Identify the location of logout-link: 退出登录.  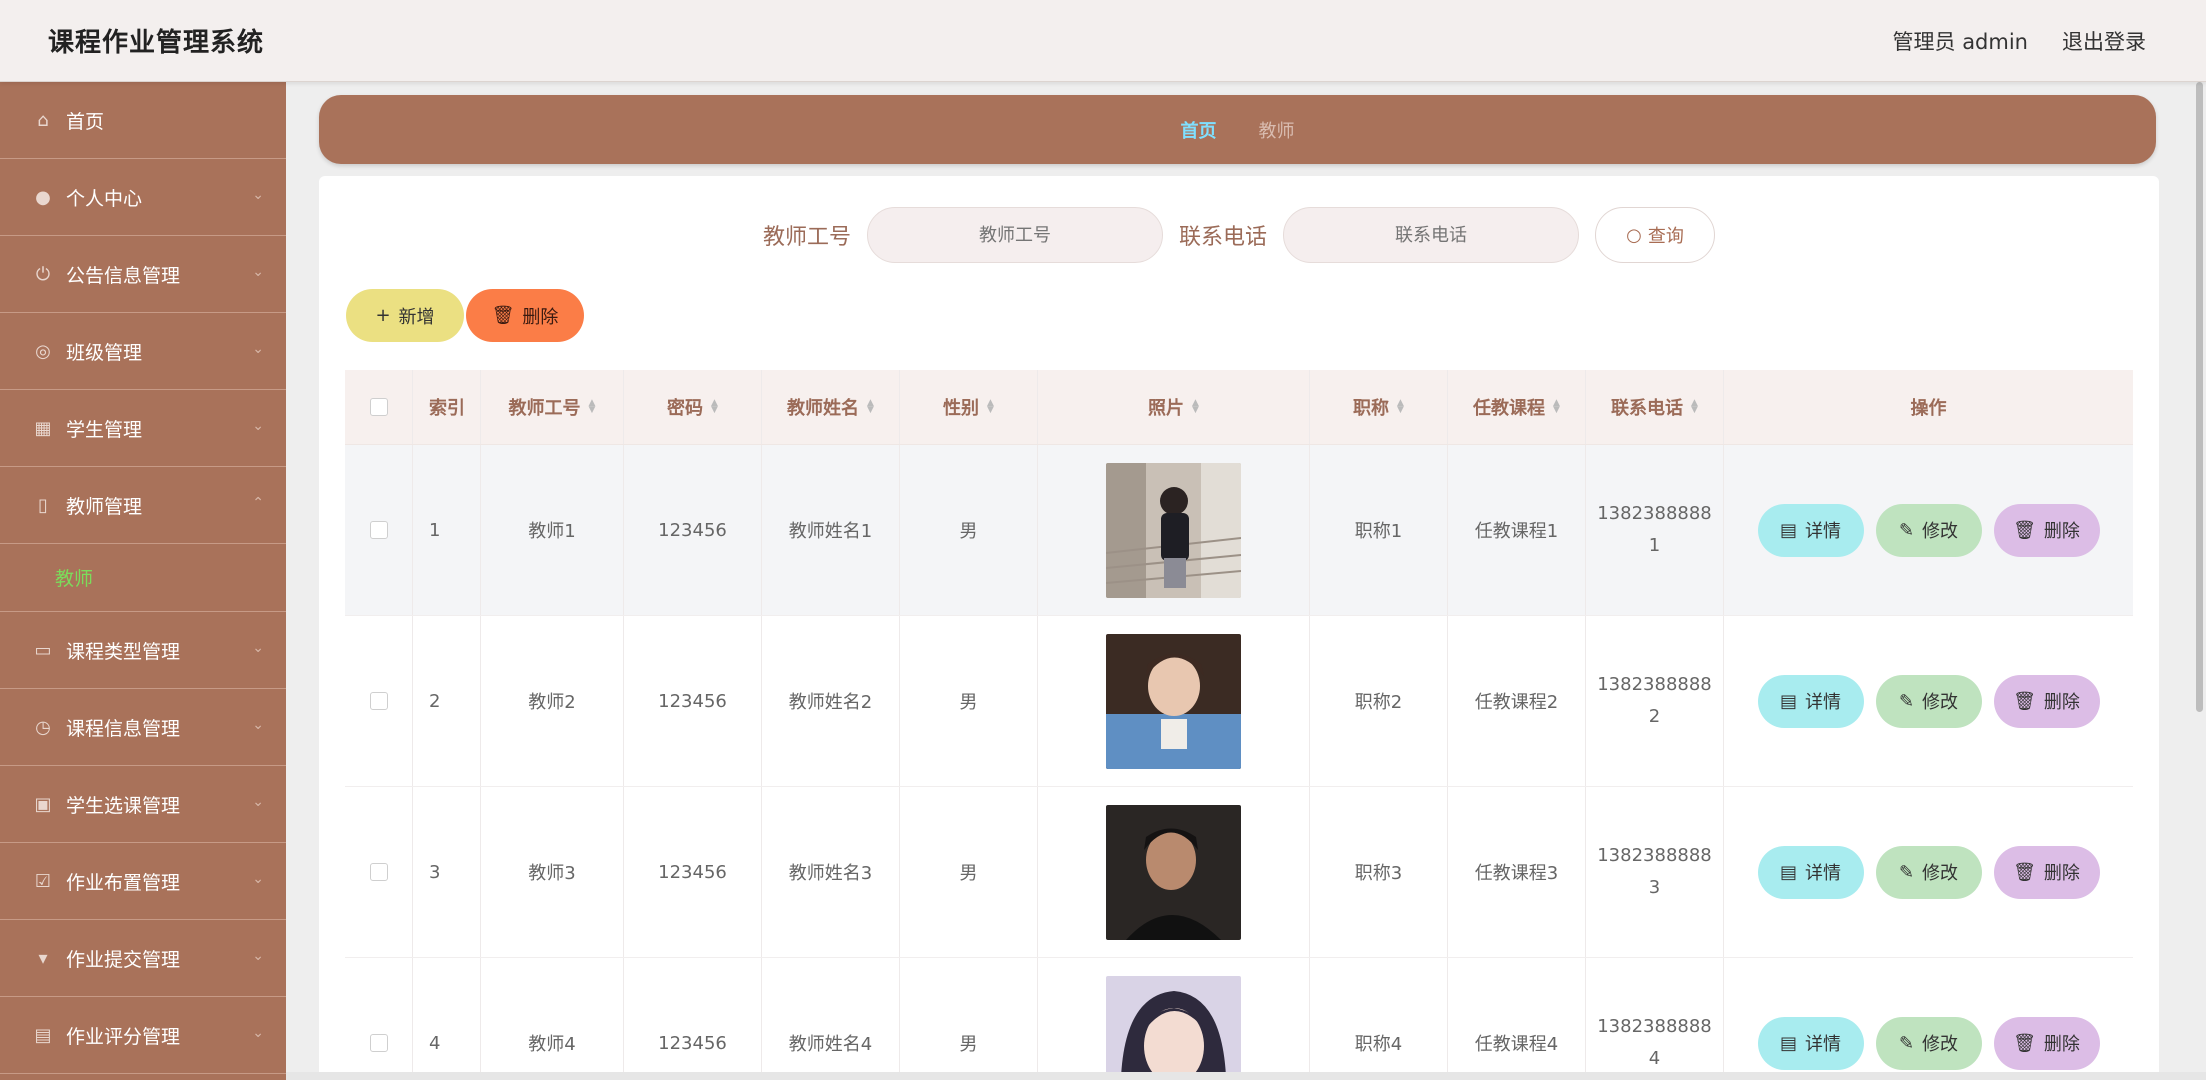
(2104, 41).